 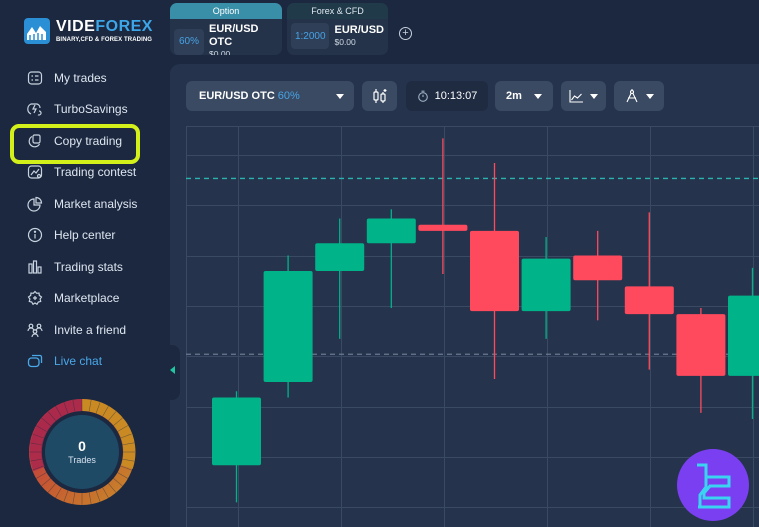 I want to click on sidebar-item-trading-stats: Trading stats, so click(x=85, y=267).